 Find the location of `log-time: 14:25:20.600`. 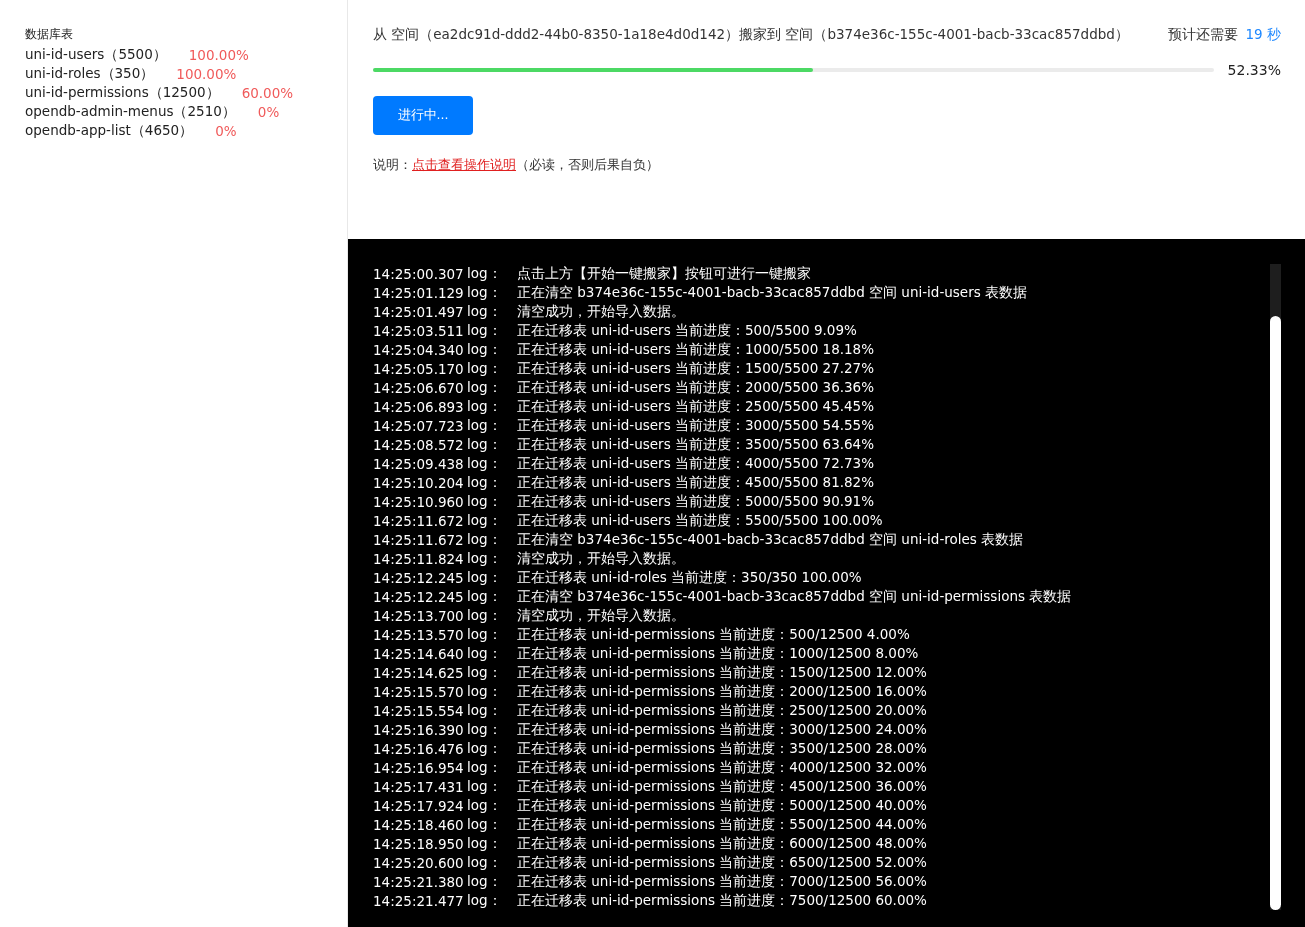

log-time: 14:25:20.600 is located at coordinates (419, 862).